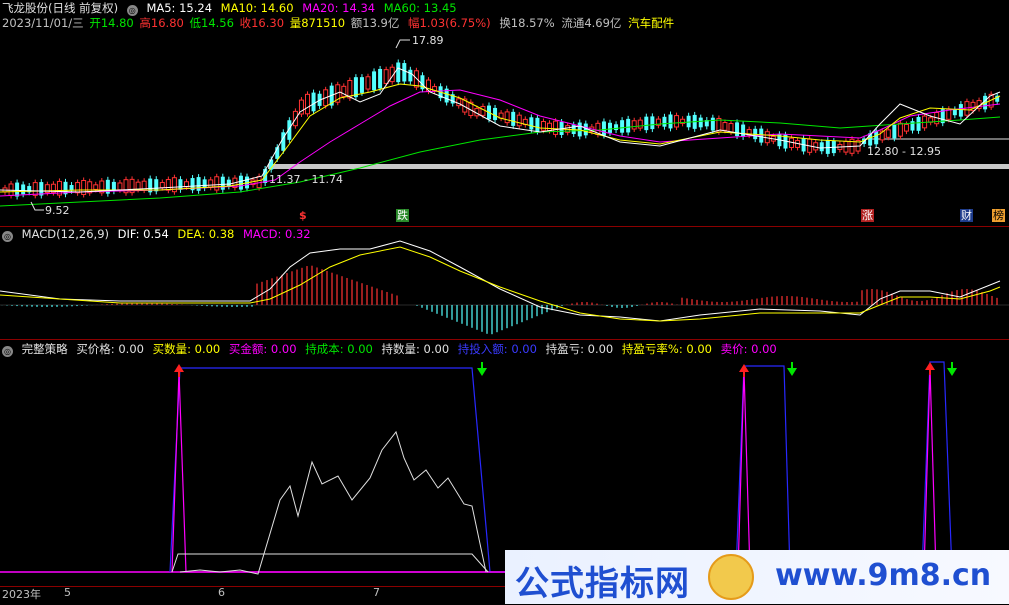  Describe the element at coordinates (966, 215) in the screenshot. I see `event-tag-cai: 财` at that location.